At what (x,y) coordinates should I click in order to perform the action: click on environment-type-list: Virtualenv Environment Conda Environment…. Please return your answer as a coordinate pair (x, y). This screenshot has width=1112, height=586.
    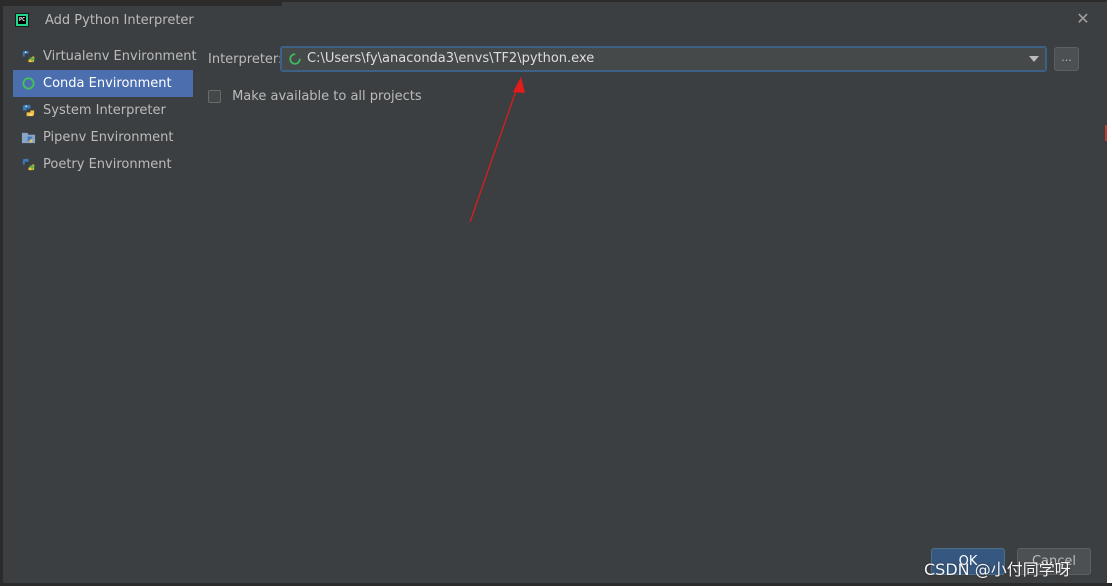
    Looking at the image, I should click on (105, 110).